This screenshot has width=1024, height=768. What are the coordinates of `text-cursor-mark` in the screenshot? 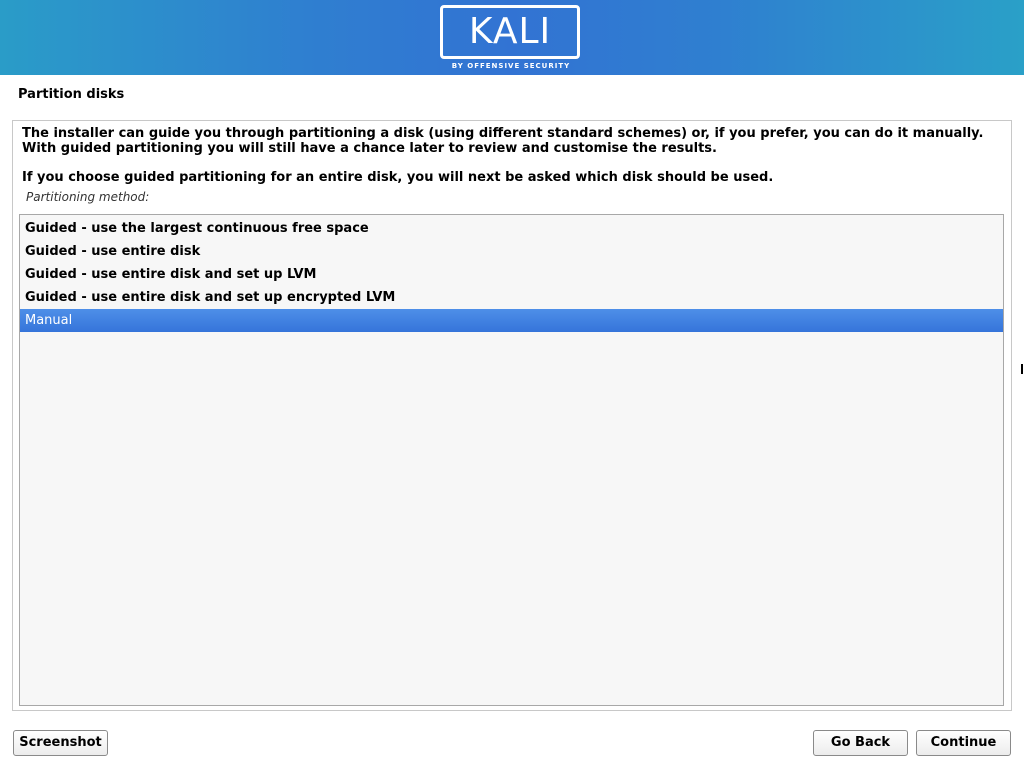 It's located at (1022, 369).